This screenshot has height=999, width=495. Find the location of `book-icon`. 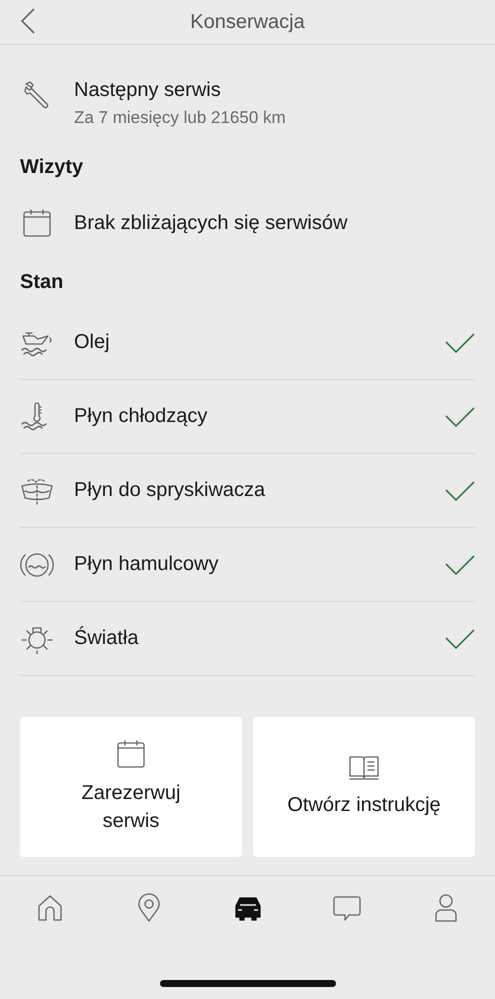

book-icon is located at coordinates (364, 768).